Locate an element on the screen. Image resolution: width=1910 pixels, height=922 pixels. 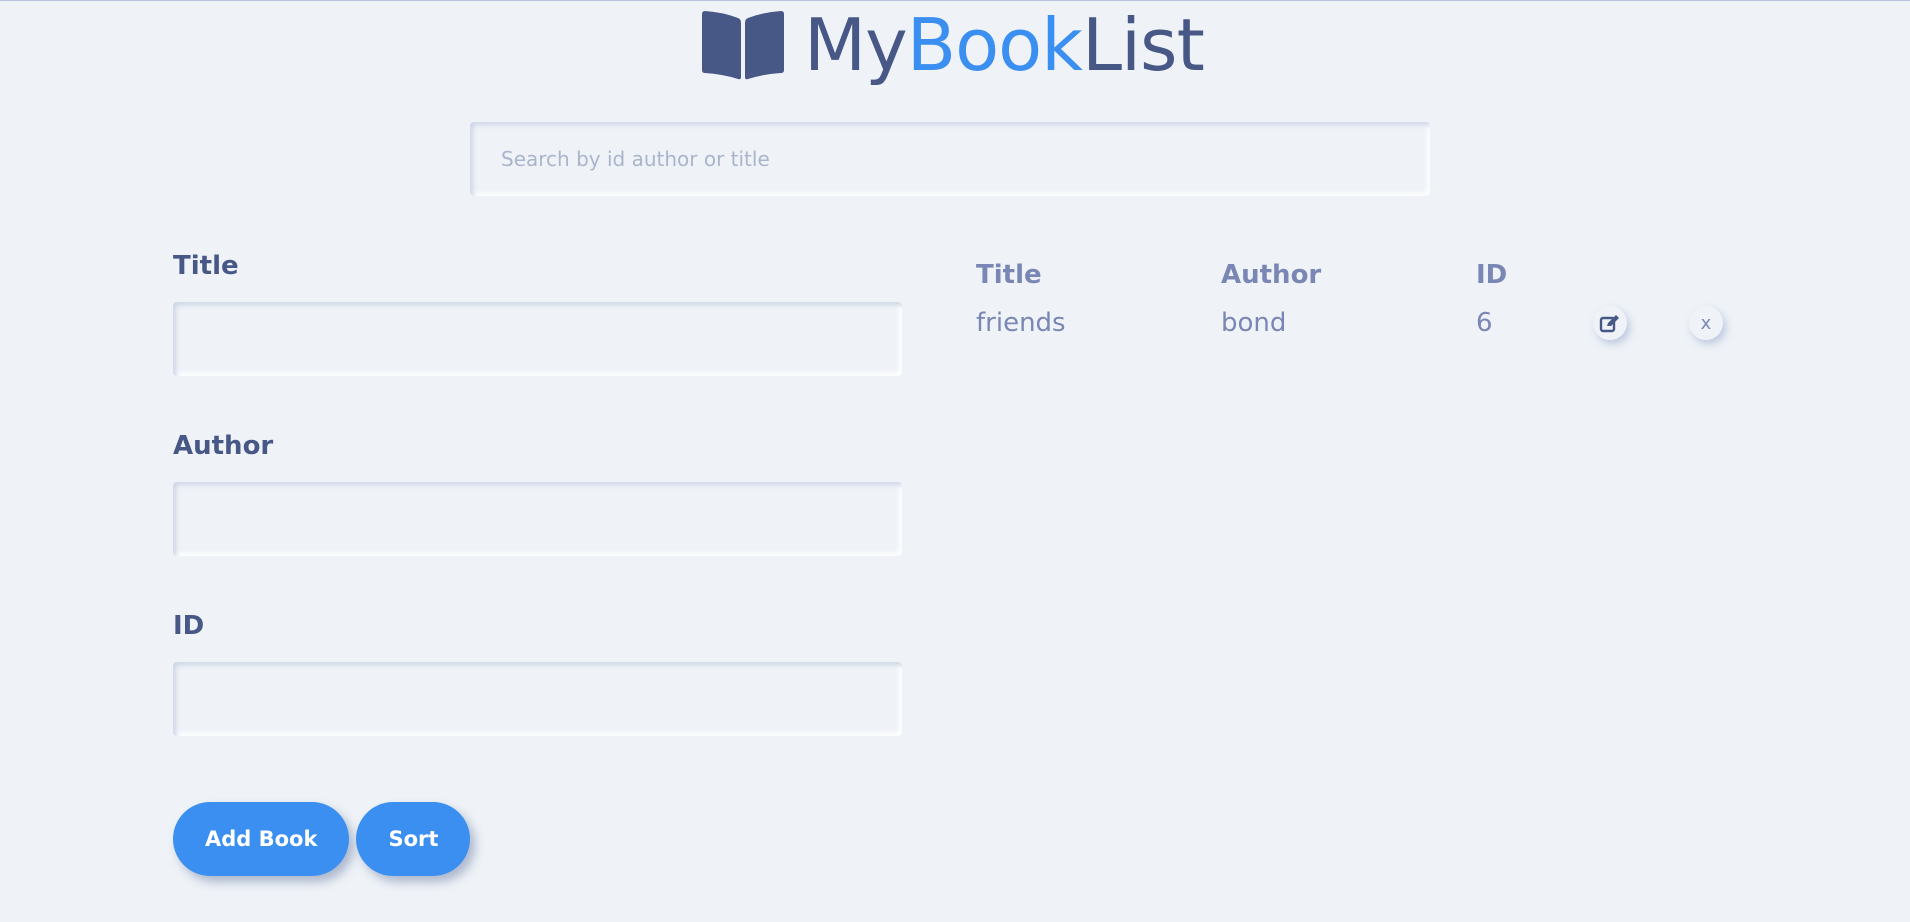
author-input is located at coordinates (537, 519).